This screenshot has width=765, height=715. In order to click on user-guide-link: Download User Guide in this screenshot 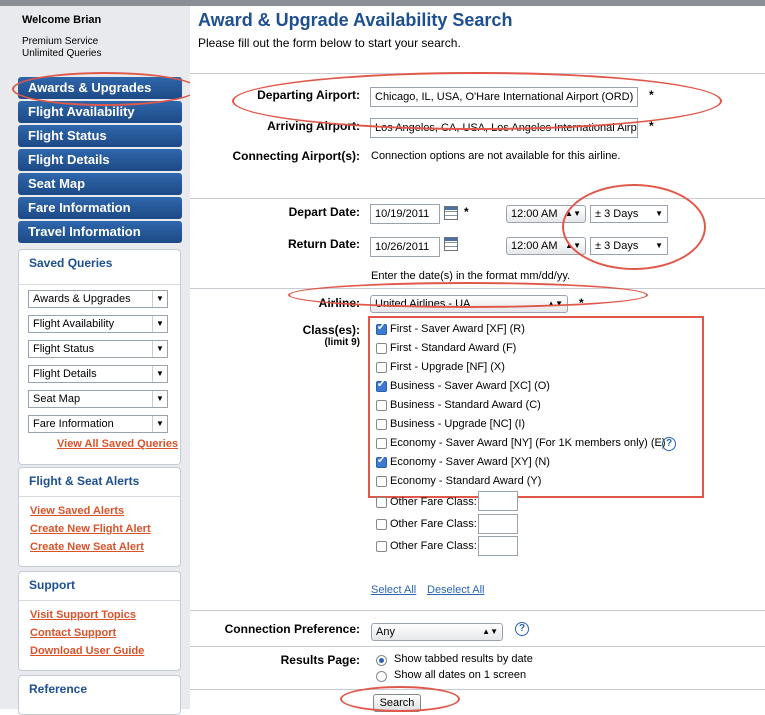, I will do `click(87, 651)`.